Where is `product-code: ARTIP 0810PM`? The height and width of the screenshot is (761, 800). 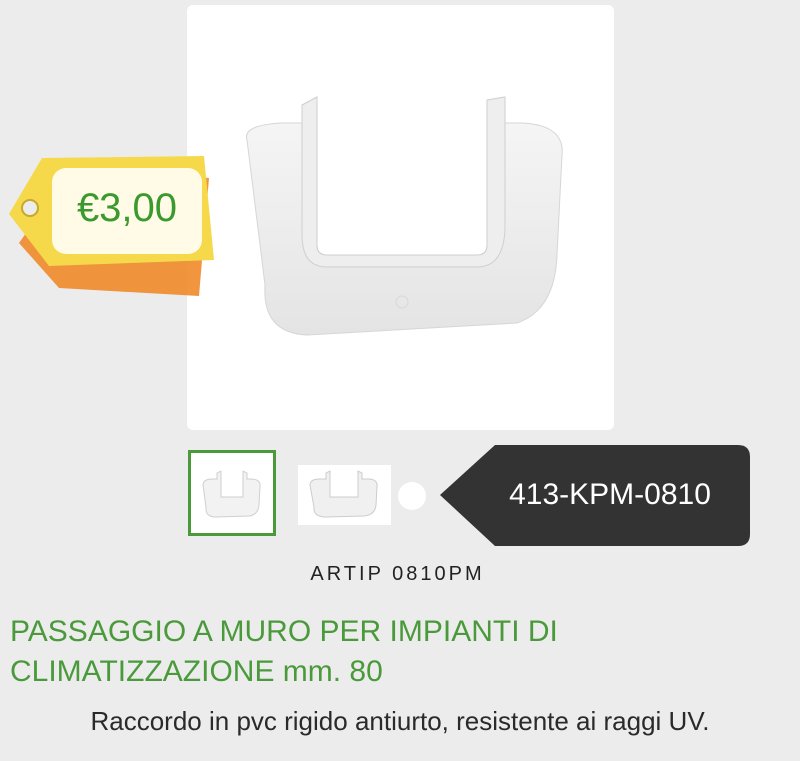
product-code: ARTIP 0810PM is located at coordinates (397, 574).